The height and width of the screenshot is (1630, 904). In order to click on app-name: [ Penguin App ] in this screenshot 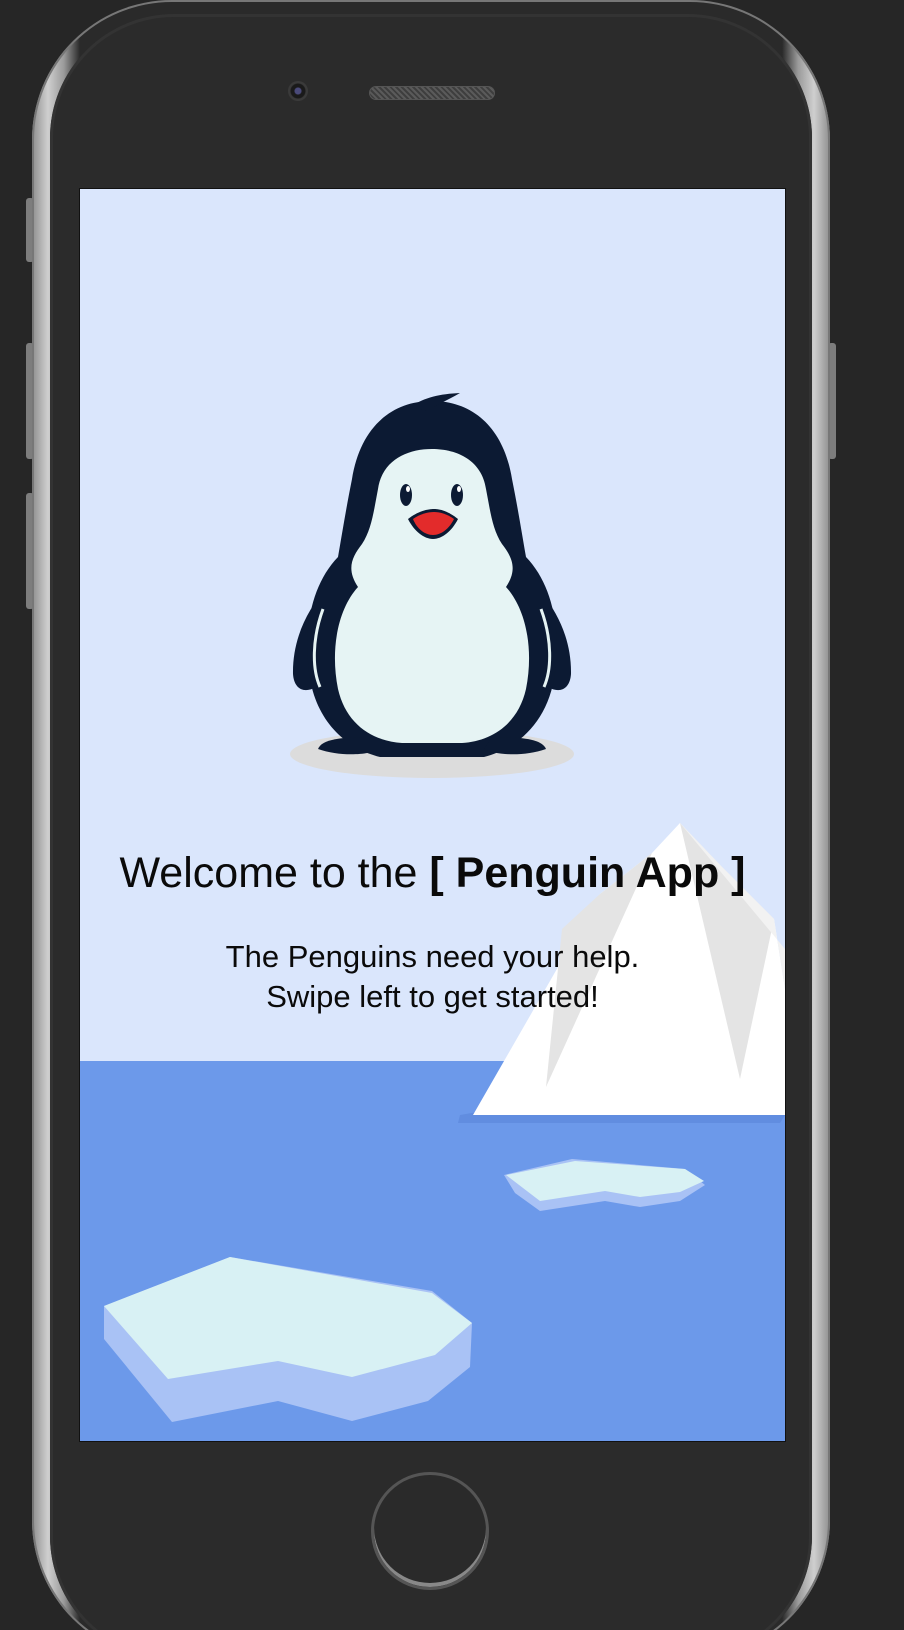, I will do `click(587, 873)`.